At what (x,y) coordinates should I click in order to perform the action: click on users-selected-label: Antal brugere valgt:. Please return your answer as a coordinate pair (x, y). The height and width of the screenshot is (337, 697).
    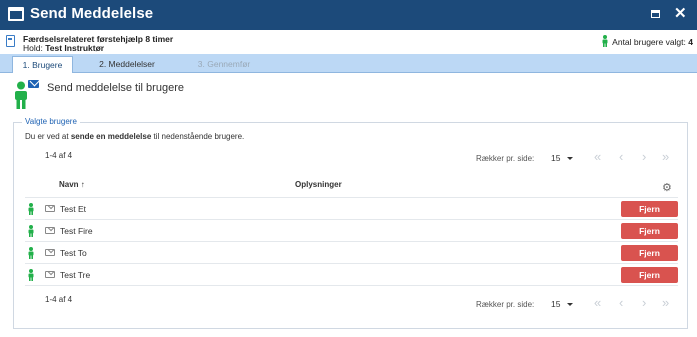
    Looking at the image, I should click on (649, 42).